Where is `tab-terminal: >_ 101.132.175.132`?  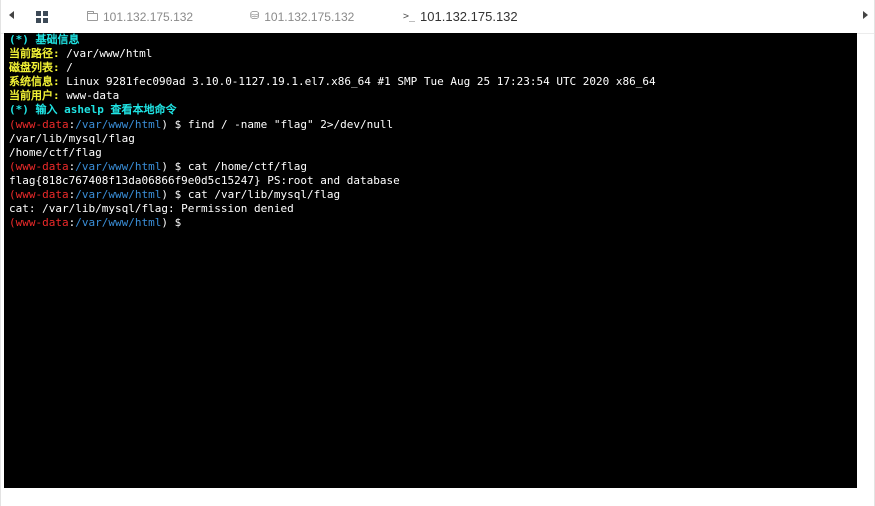 tab-terminal: >_ 101.132.175.132 is located at coordinates (460, 16).